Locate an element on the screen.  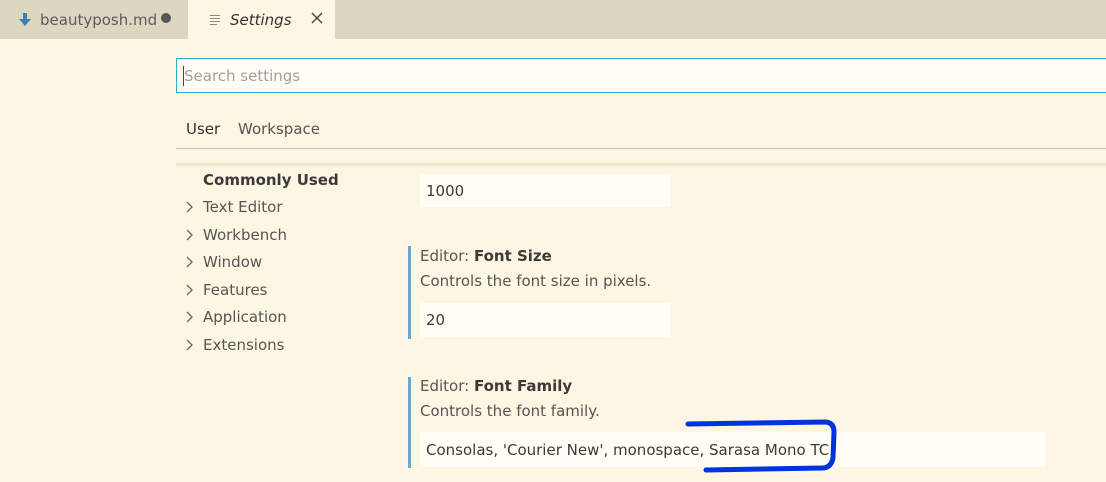
toc-item-label: Application is located at coordinates (245, 317).